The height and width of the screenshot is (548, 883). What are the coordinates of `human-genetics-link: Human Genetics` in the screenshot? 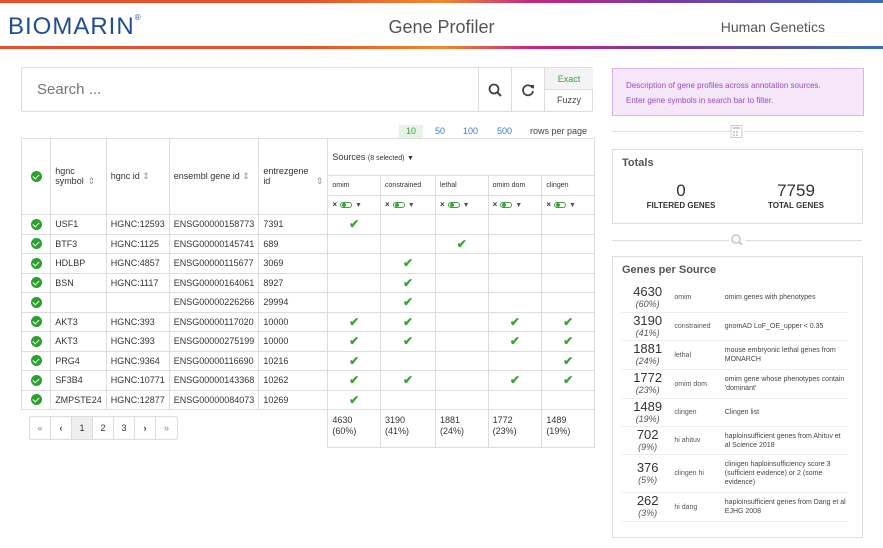 It's located at (773, 27).